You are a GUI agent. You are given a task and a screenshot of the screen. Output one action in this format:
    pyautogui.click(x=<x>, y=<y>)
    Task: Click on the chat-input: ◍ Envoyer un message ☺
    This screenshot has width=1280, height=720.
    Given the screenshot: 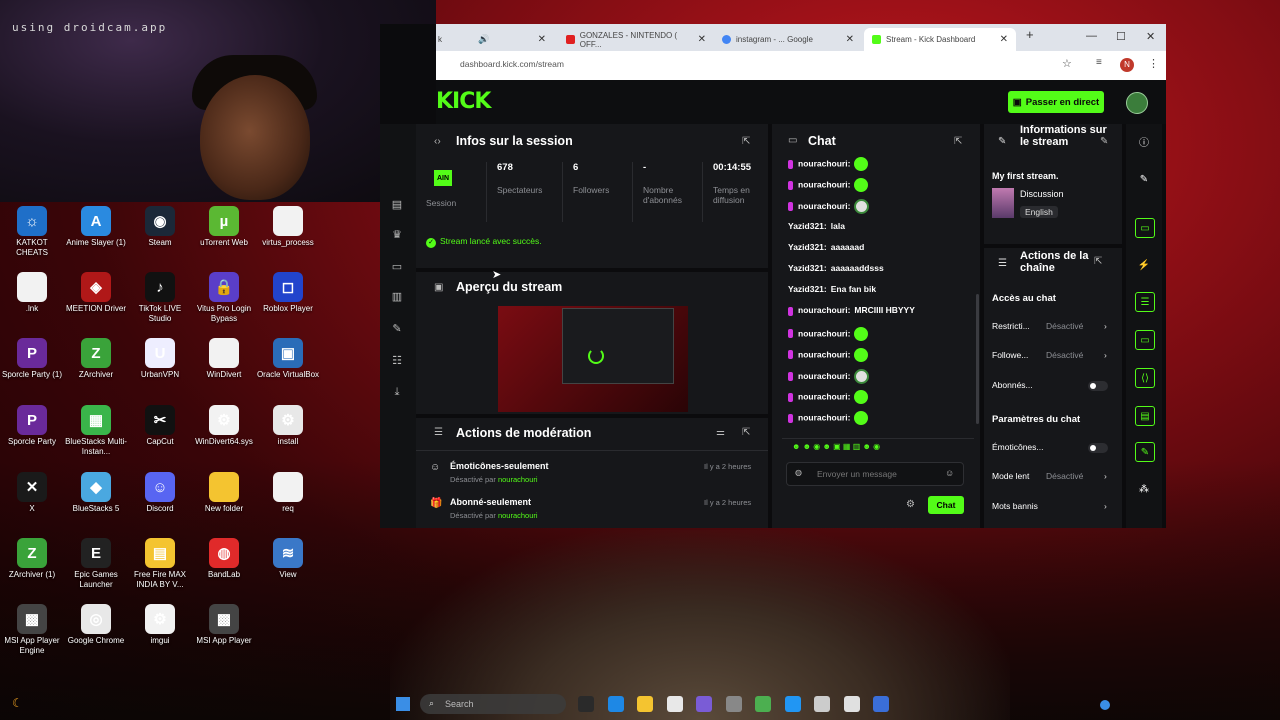 What is the action you would take?
    pyautogui.click(x=875, y=474)
    